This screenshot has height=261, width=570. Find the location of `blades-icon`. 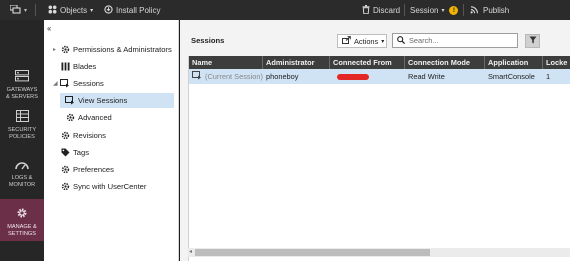

blades-icon is located at coordinates (65, 66).